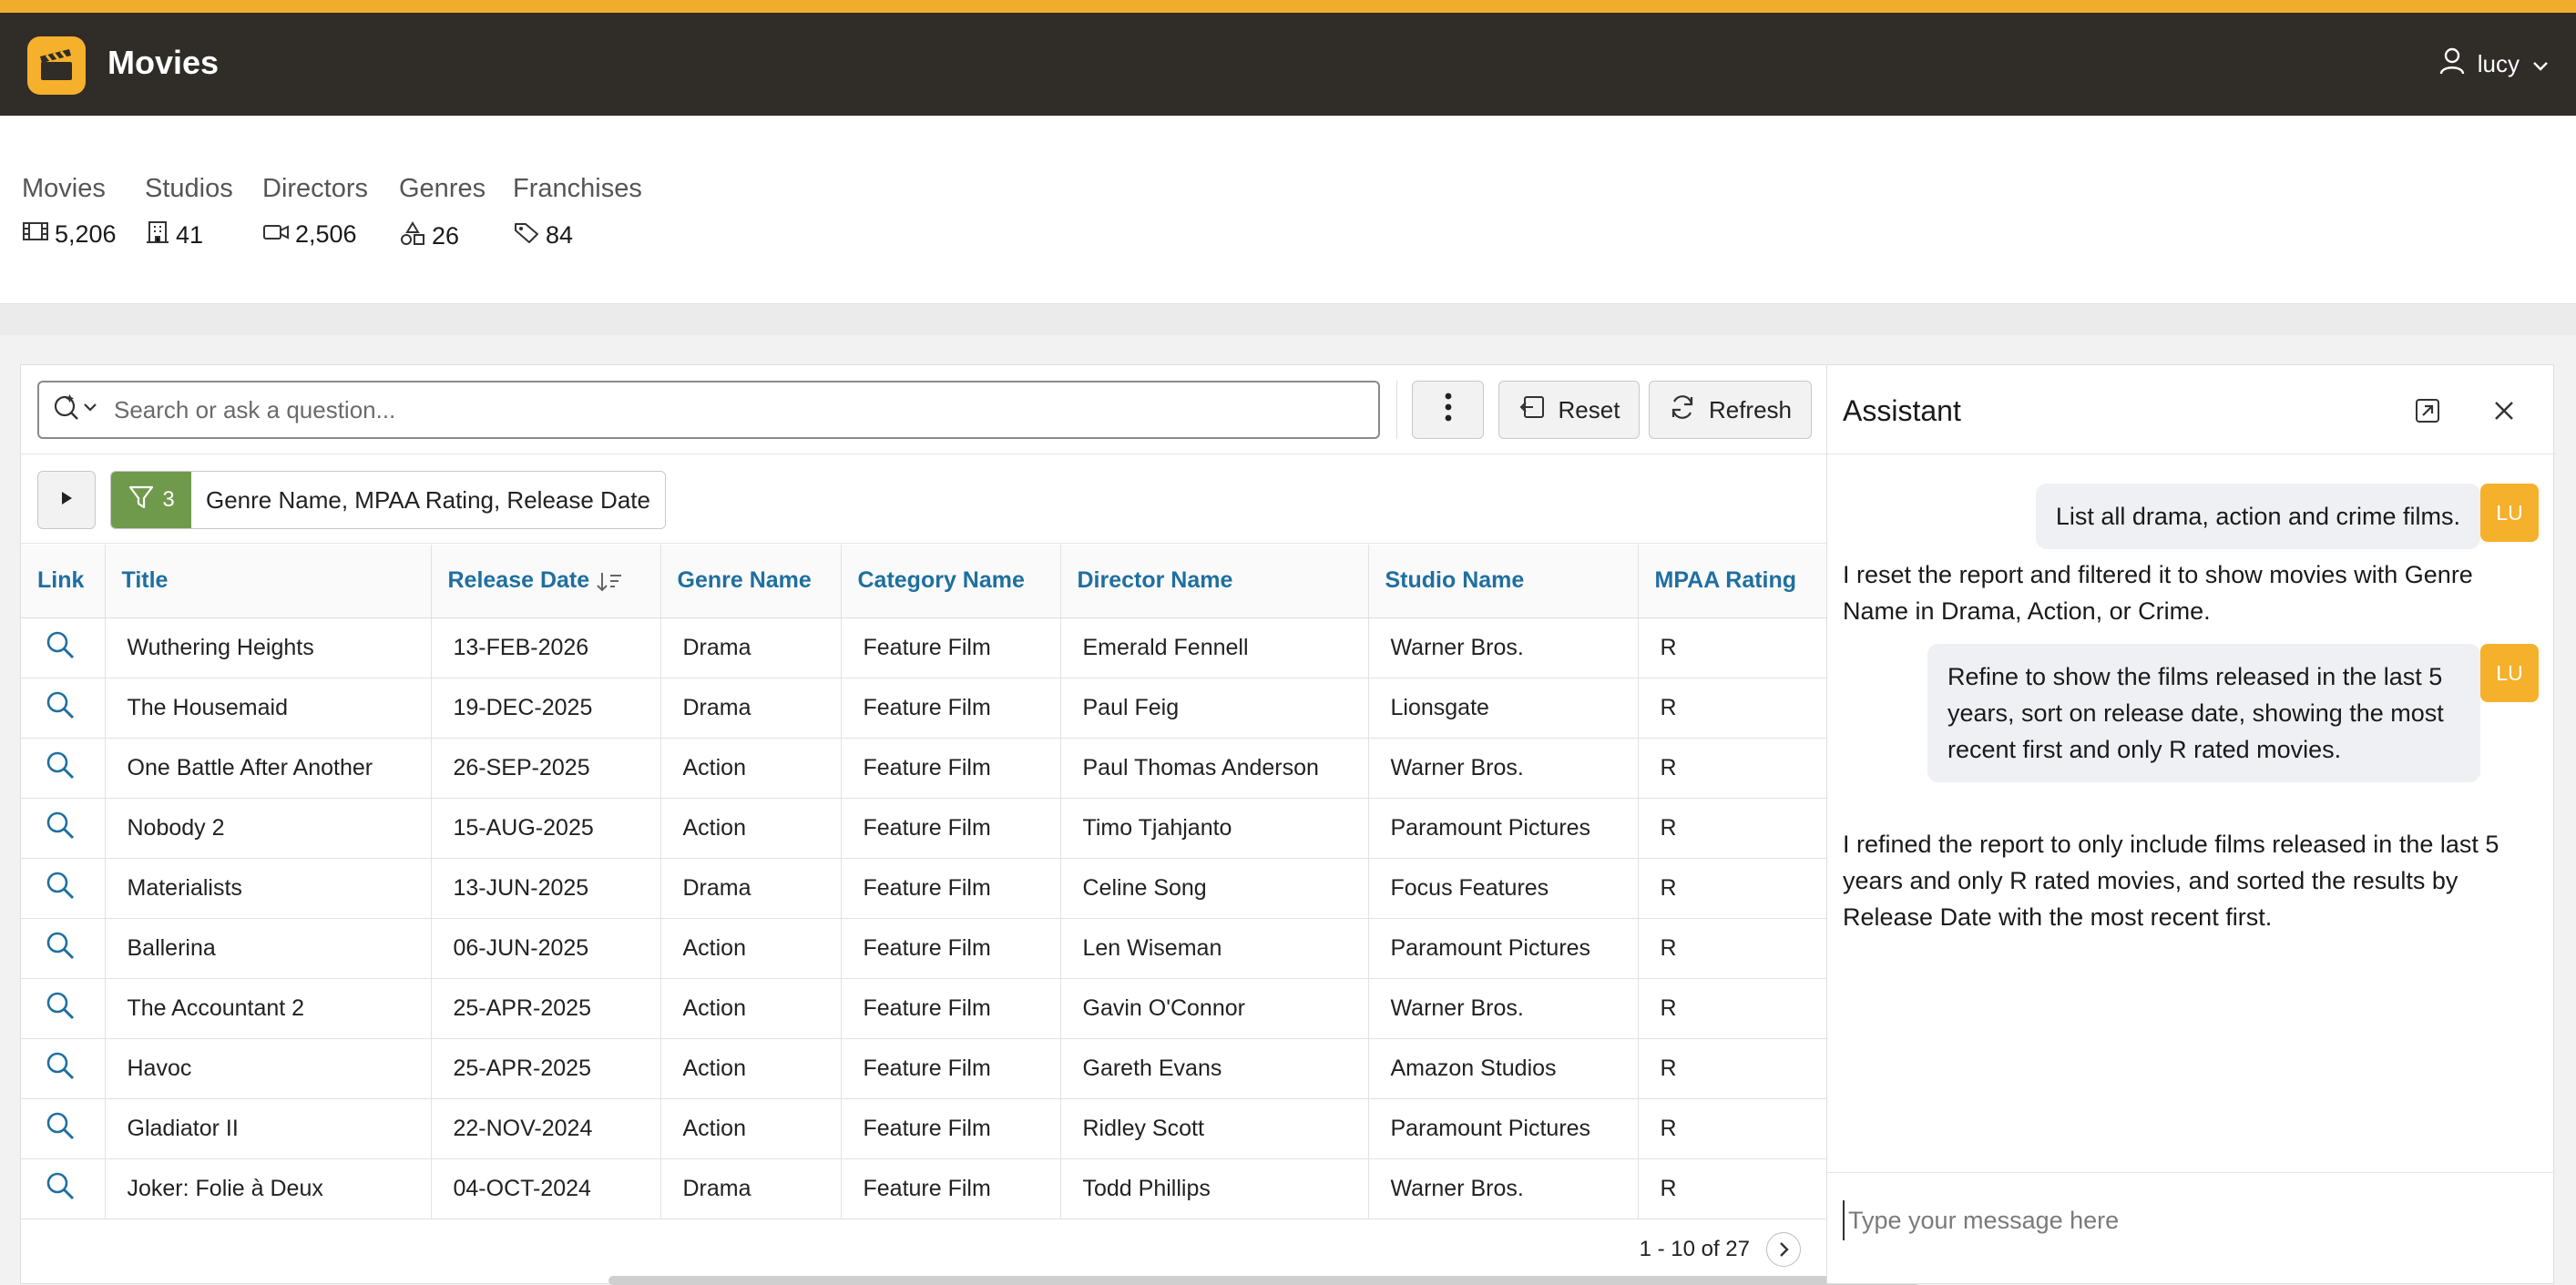 The height and width of the screenshot is (1285, 2576). Describe the element at coordinates (951, 582) in the screenshot. I see `column-header-category-name: Category Name` at that location.